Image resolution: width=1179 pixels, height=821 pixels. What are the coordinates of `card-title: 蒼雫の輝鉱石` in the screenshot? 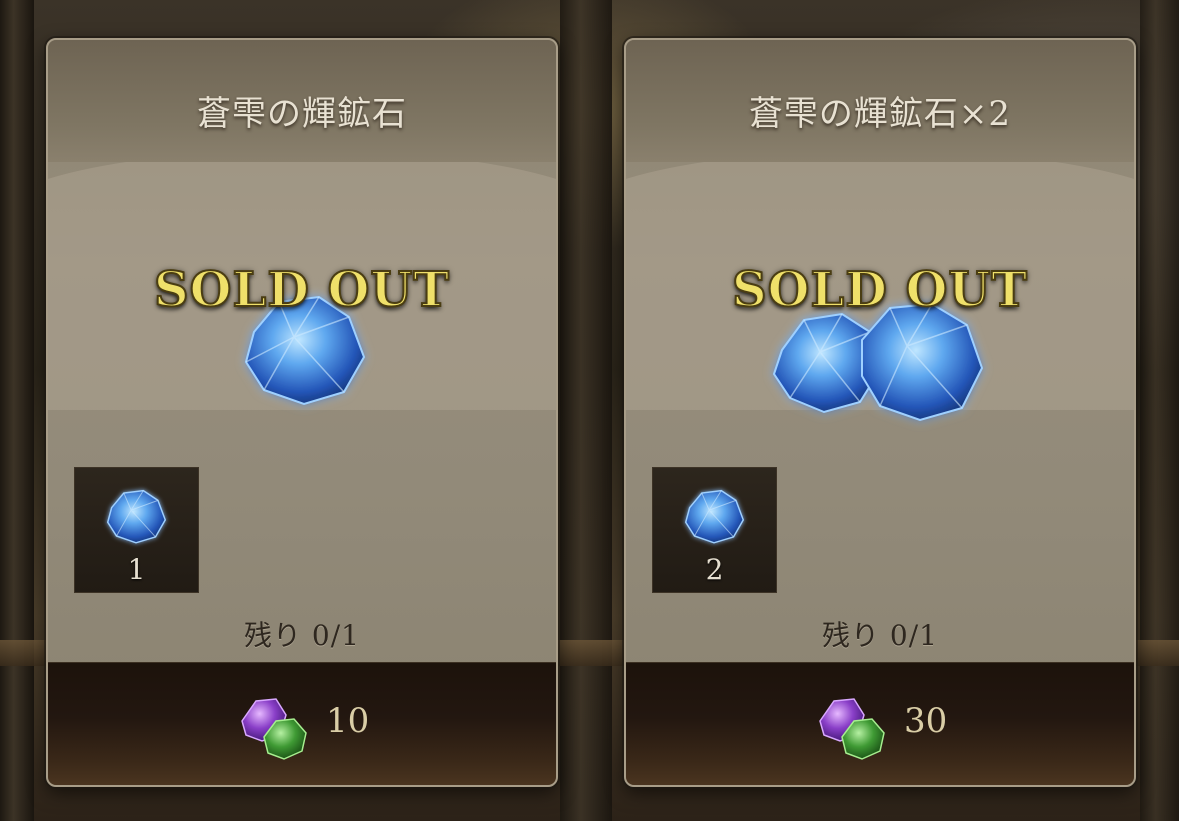 It's located at (302, 114).